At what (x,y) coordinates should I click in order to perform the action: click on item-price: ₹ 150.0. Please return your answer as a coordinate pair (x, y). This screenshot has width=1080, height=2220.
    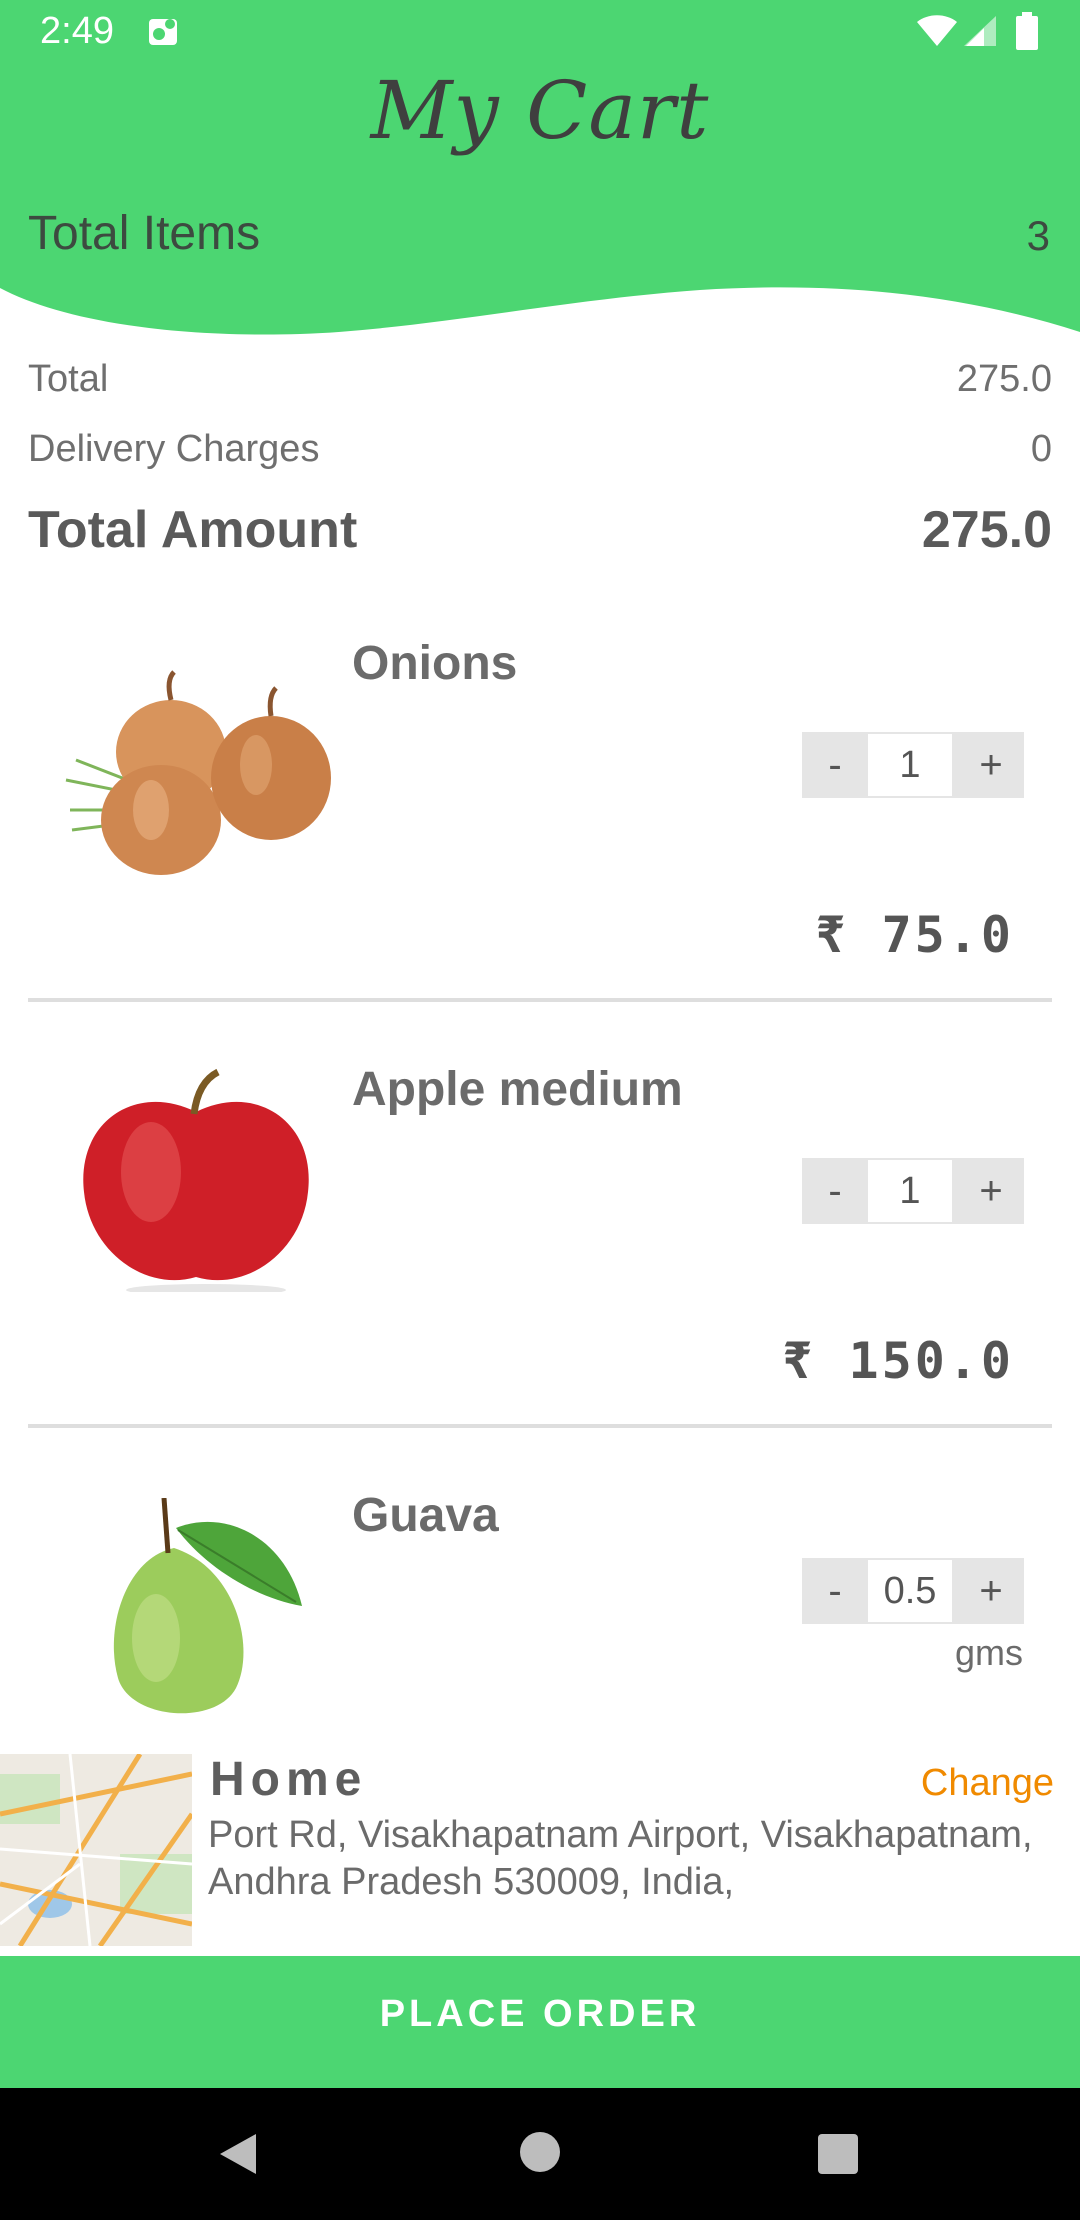
    Looking at the image, I should click on (898, 1361).